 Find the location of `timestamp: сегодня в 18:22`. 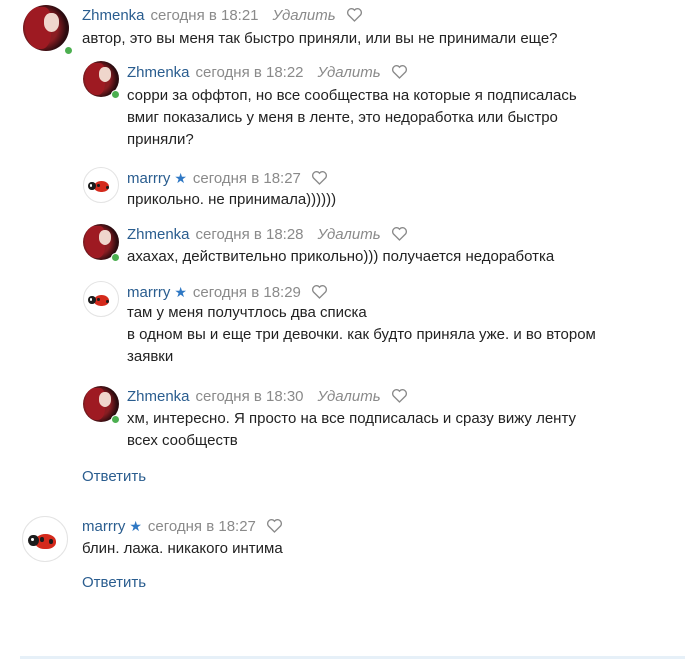

timestamp: сегодня в 18:22 is located at coordinates (250, 72).